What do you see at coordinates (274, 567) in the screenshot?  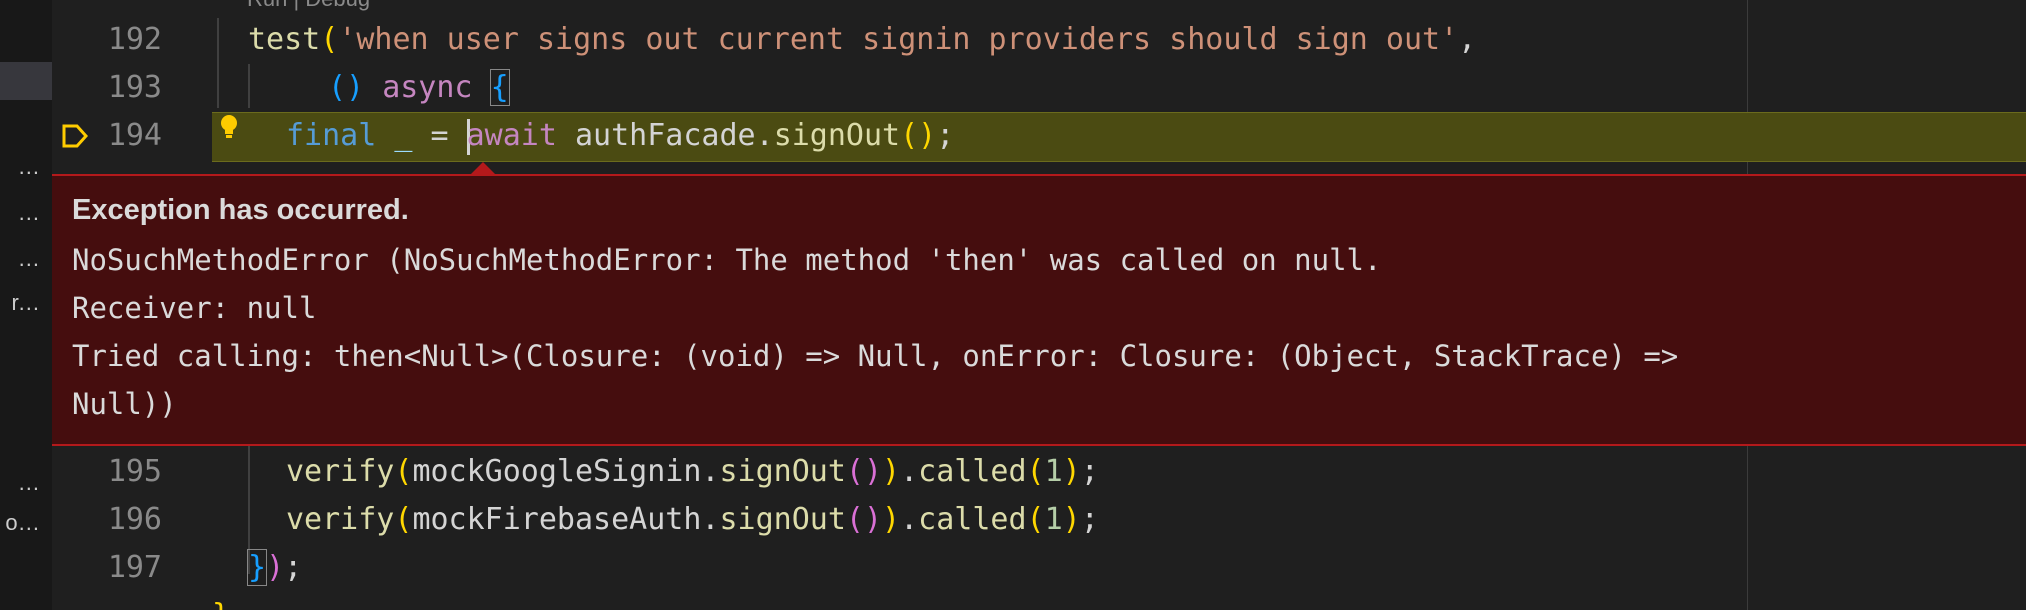 I see `code-text: });` at bounding box center [274, 567].